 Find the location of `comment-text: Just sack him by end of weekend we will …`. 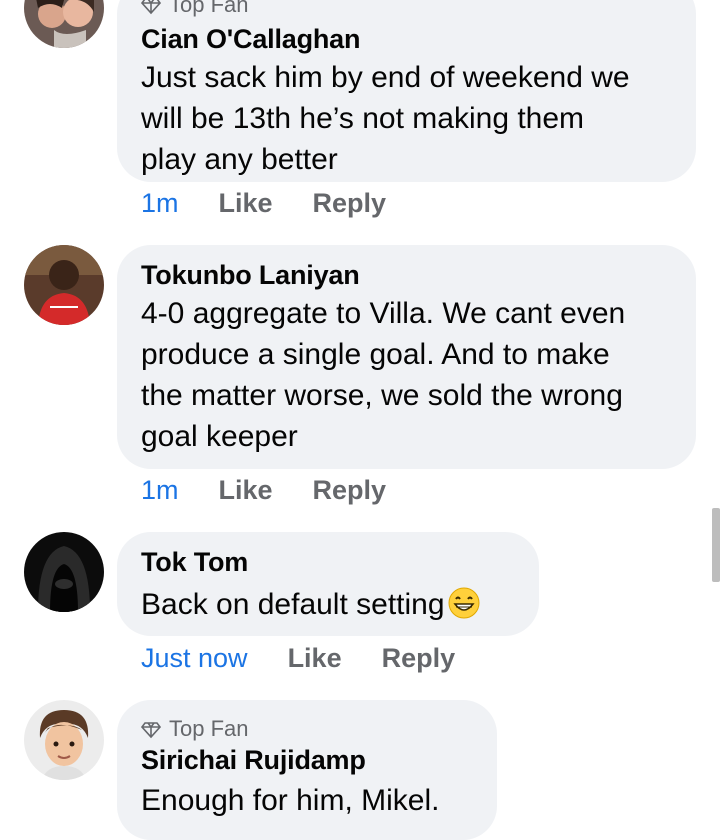

comment-text: Just sack him by end of weekend we will … is located at coordinates (406, 118).